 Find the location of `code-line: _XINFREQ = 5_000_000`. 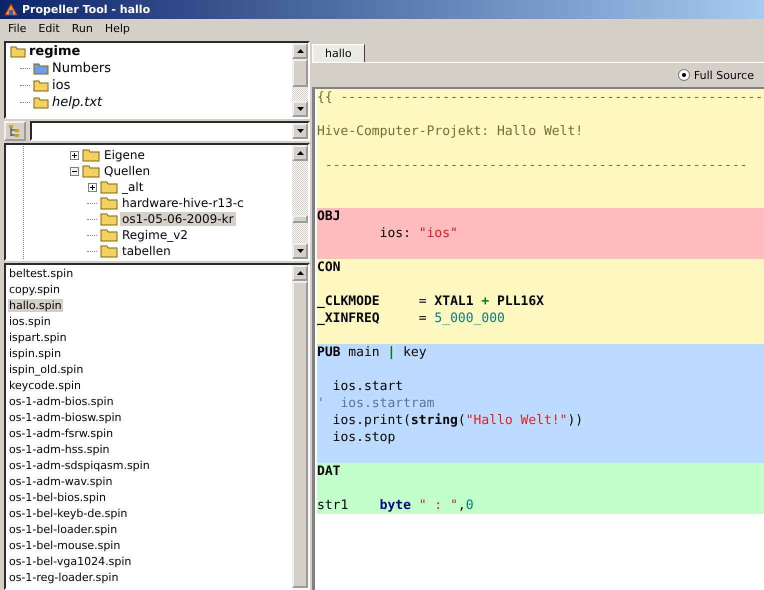

code-line: _XINFREQ = 5_000_000 is located at coordinates (411, 318).